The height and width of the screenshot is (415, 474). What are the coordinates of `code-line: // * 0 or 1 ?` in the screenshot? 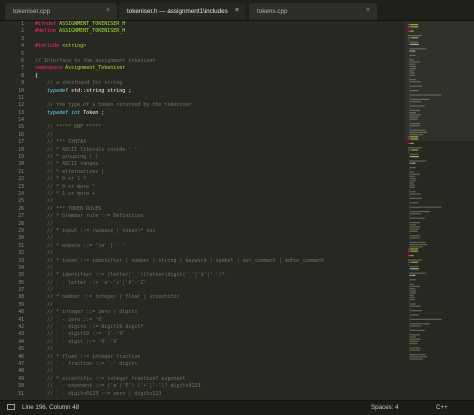 It's located at (219, 179).